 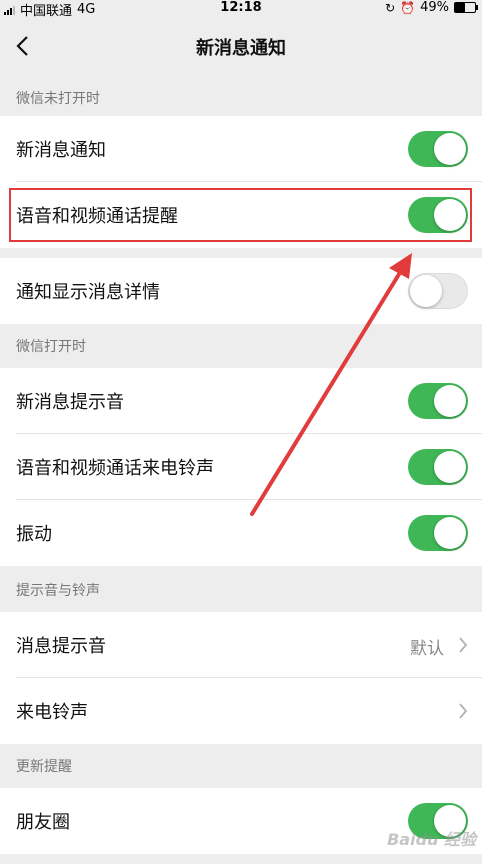 What do you see at coordinates (70, 402) in the screenshot?
I see `row-label: 新消息提示音` at bounding box center [70, 402].